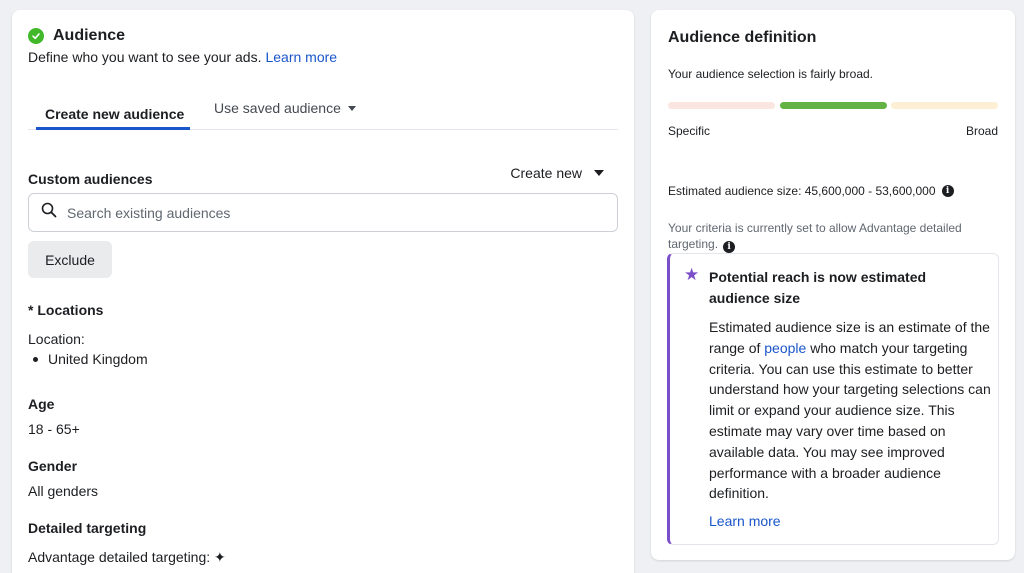 The image size is (1024, 573). Describe the element at coordinates (721, 105) in the screenshot. I see `meter-segment-specific` at that location.